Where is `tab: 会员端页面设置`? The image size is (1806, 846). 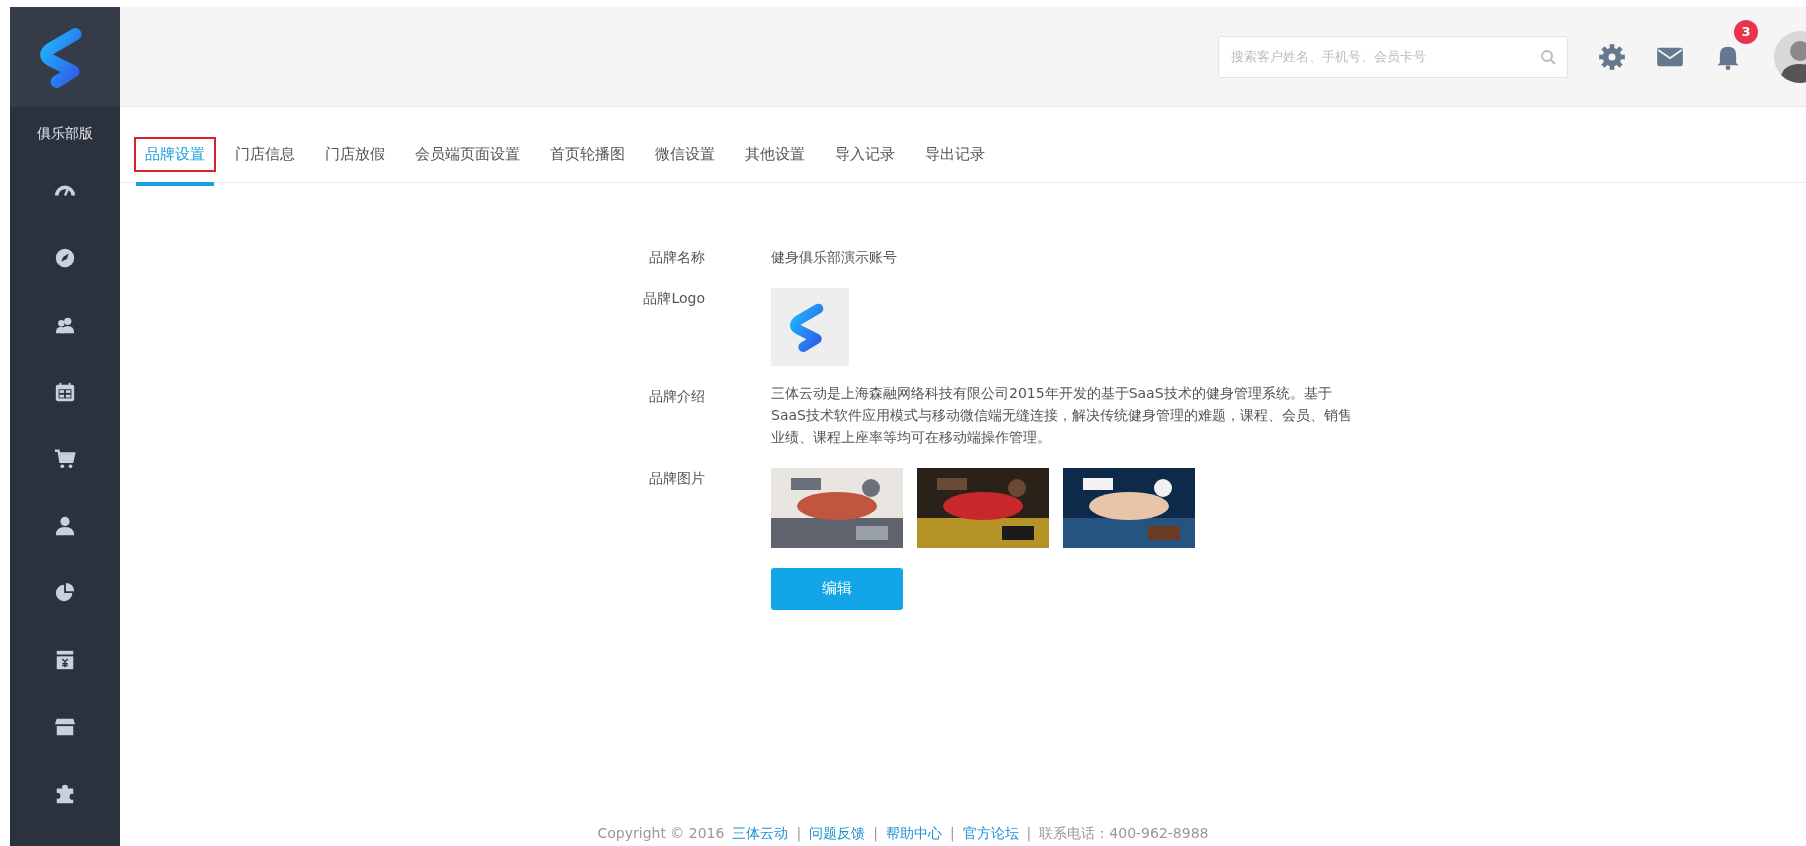
tab: 会员端页面设置 is located at coordinates (467, 154).